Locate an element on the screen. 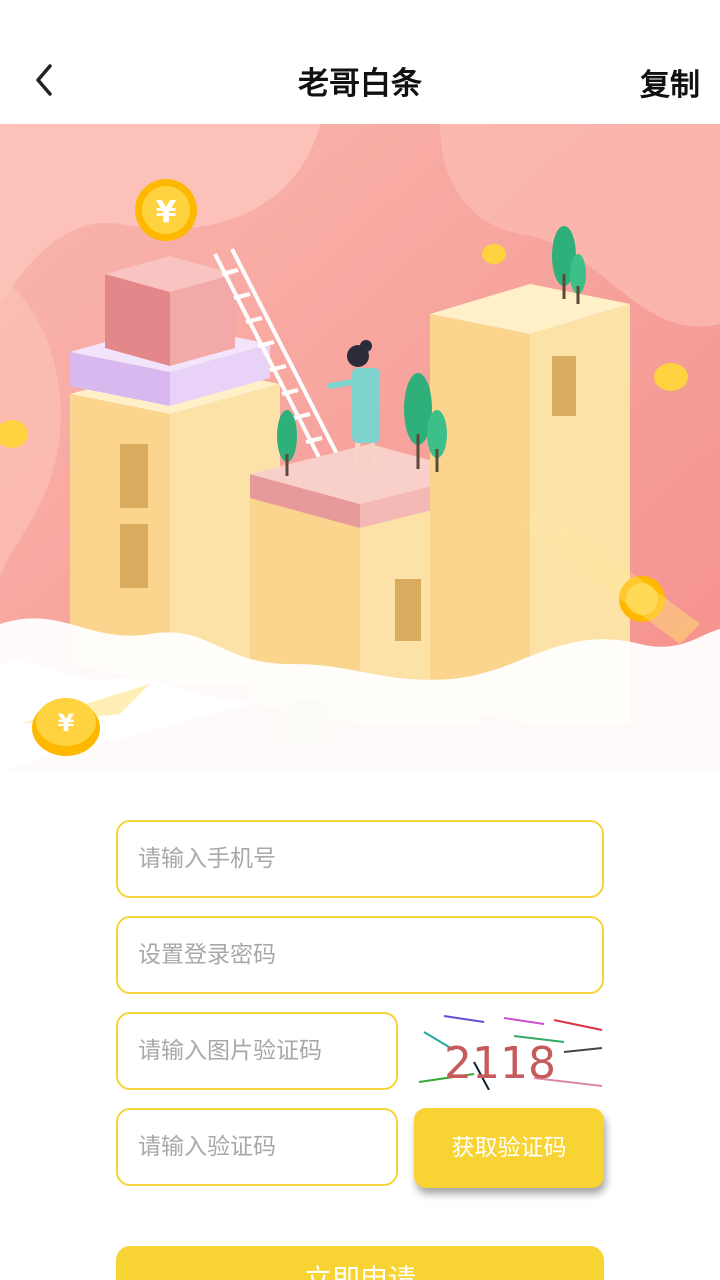 Image resolution: width=720 pixels, height=1280 pixels. password-input is located at coordinates (360, 955).